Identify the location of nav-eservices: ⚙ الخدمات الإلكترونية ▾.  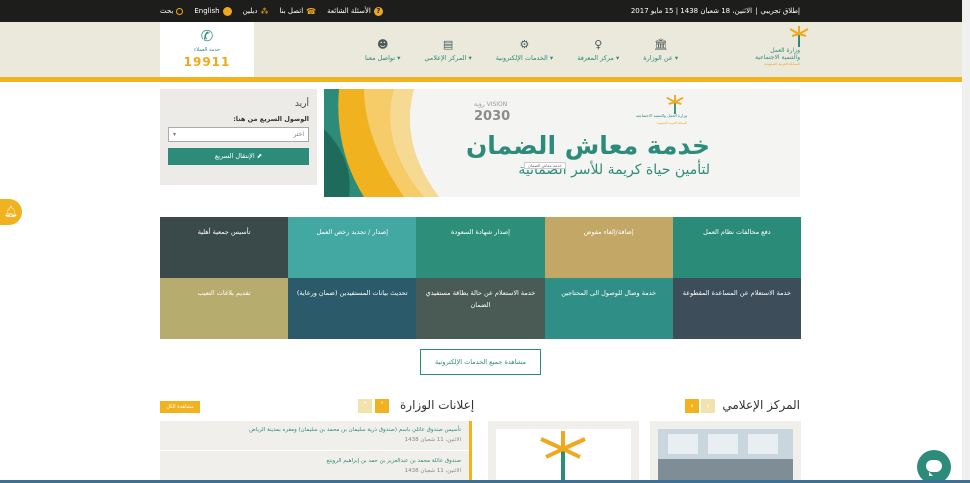
(524, 50).